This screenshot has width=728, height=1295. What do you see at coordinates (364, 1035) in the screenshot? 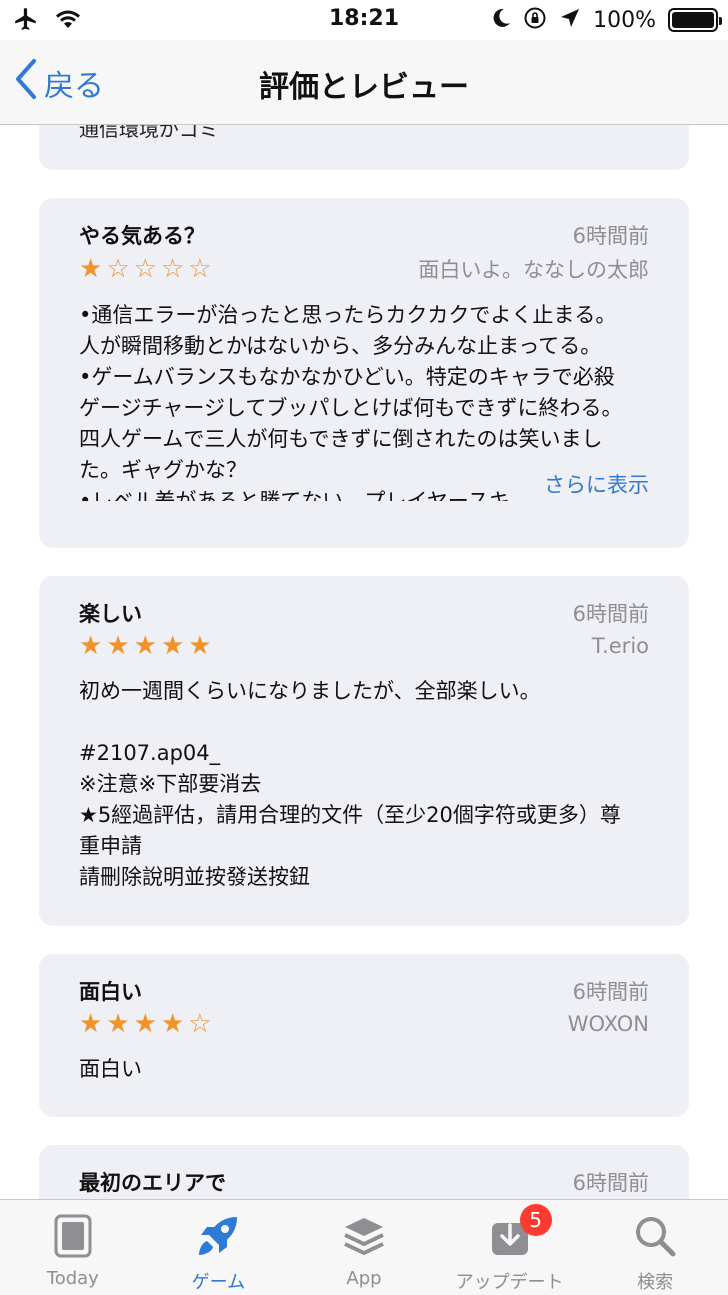
I see `review-card: 面白い 6時間前 ★ ★ ★ ★ ☆ WOXON 面白い` at bounding box center [364, 1035].